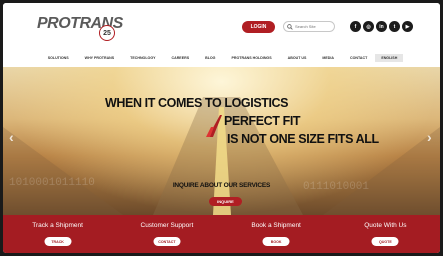 The width and height of the screenshot is (443, 256). What do you see at coordinates (107, 33) in the screenshot?
I see `anniversary-badge: 25` at bounding box center [107, 33].